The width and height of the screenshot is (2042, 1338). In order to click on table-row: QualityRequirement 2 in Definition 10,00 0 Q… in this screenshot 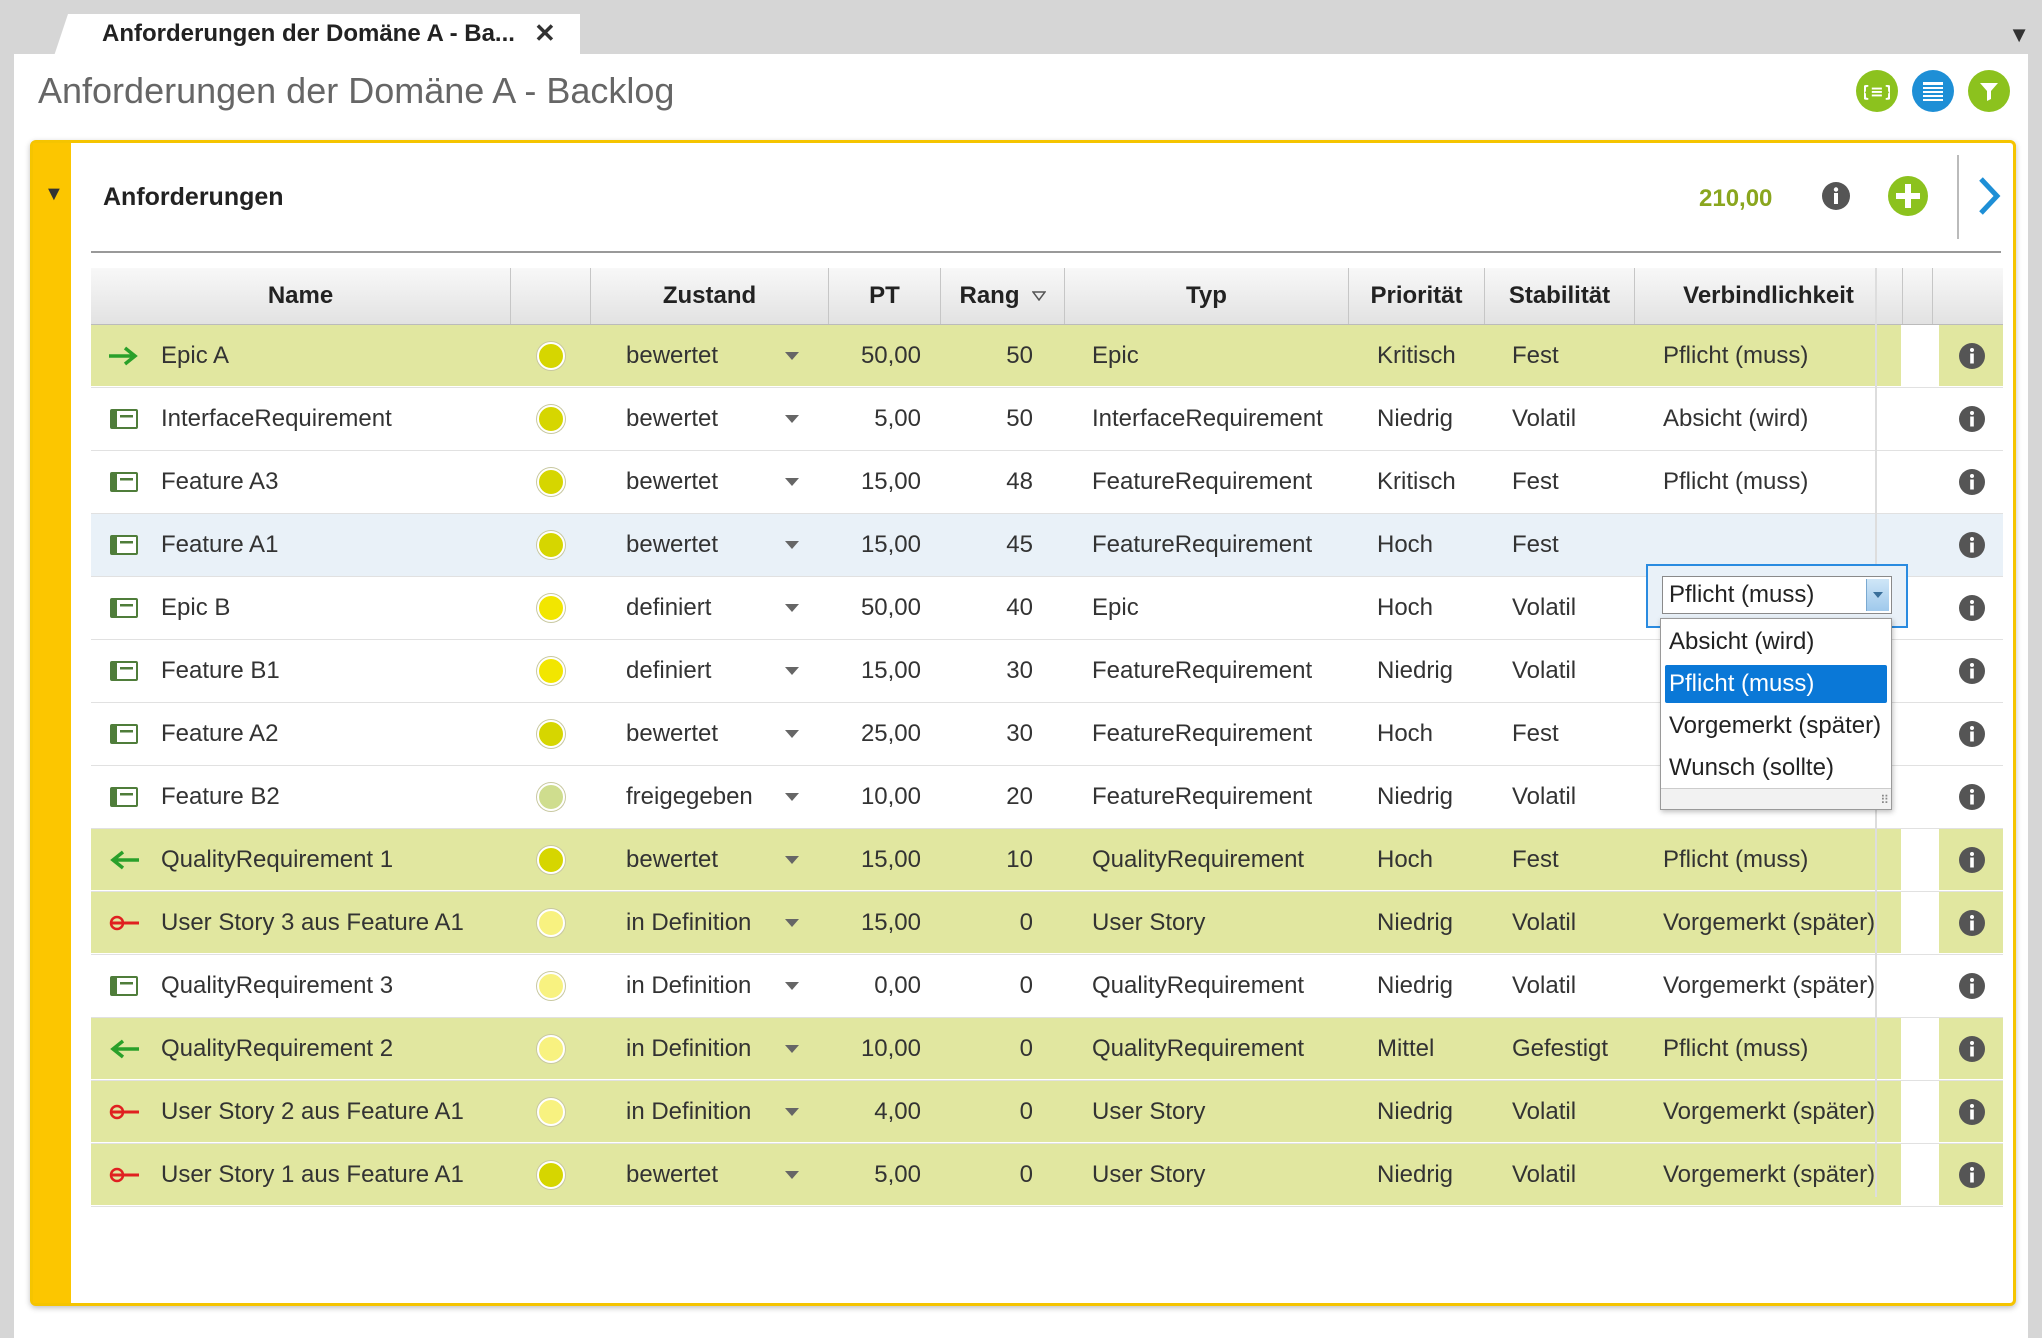, I will do `click(1047, 1049)`.